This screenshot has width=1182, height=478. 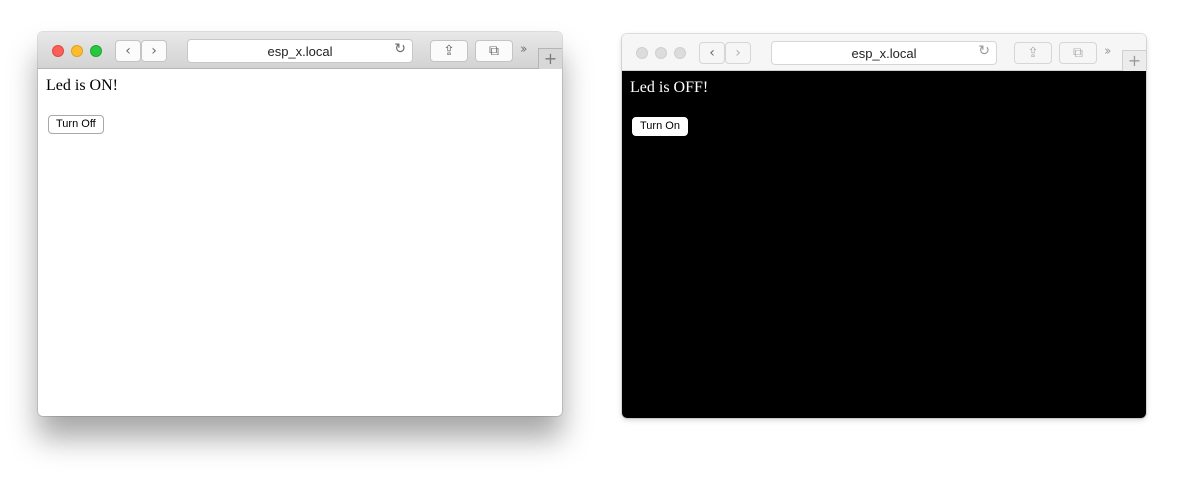 What do you see at coordinates (76, 124) in the screenshot?
I see `turn-off-button: Turn Off` at bounding box center [76, 124].